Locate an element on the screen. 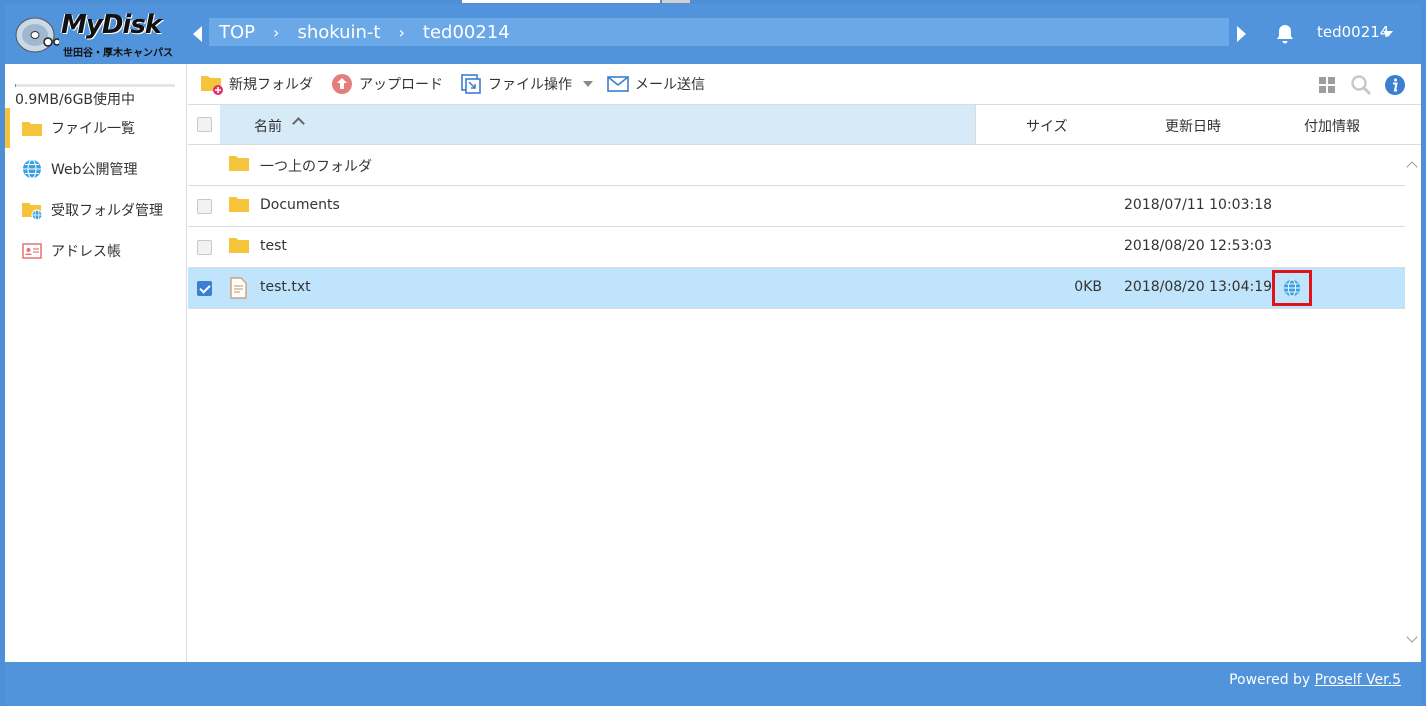  file-table-header: 名前 サイズ 更新日時 付加情報 is located at coordinates (804, 124).